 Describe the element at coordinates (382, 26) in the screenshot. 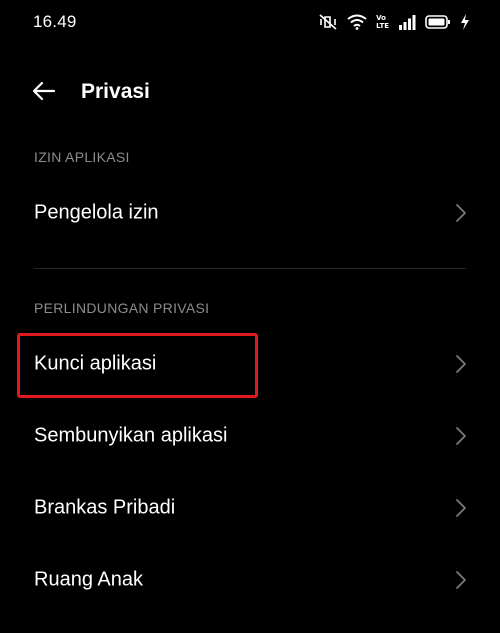

I see `volte-bottom-text: LTE` at that location.